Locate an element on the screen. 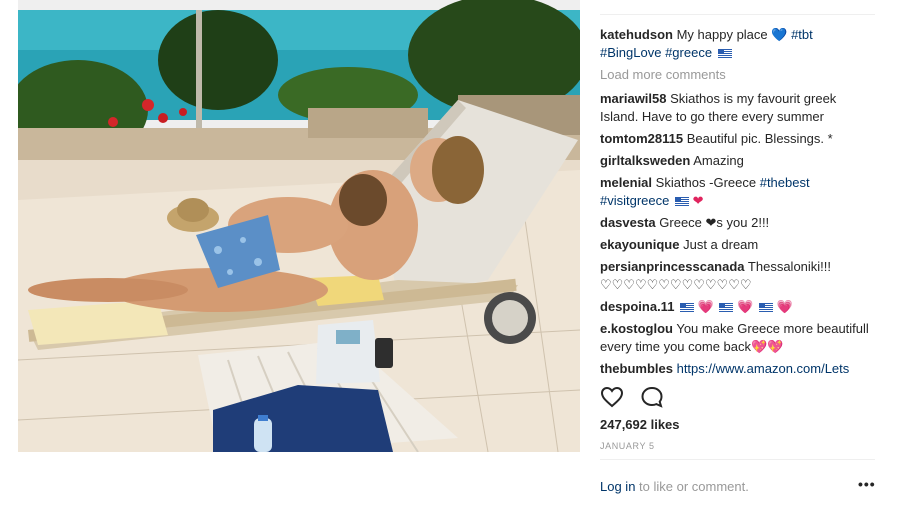  comment-username: e.kostoglou is located at coordinates (636, 328).